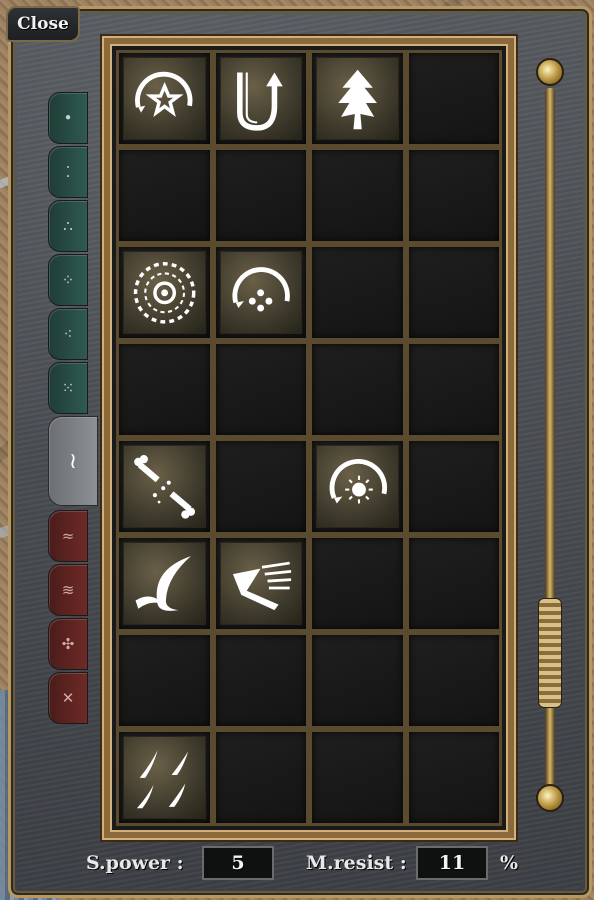 This screenshot has height=900, width=594. I want to click on scroll-thumb, so click(550, 653).